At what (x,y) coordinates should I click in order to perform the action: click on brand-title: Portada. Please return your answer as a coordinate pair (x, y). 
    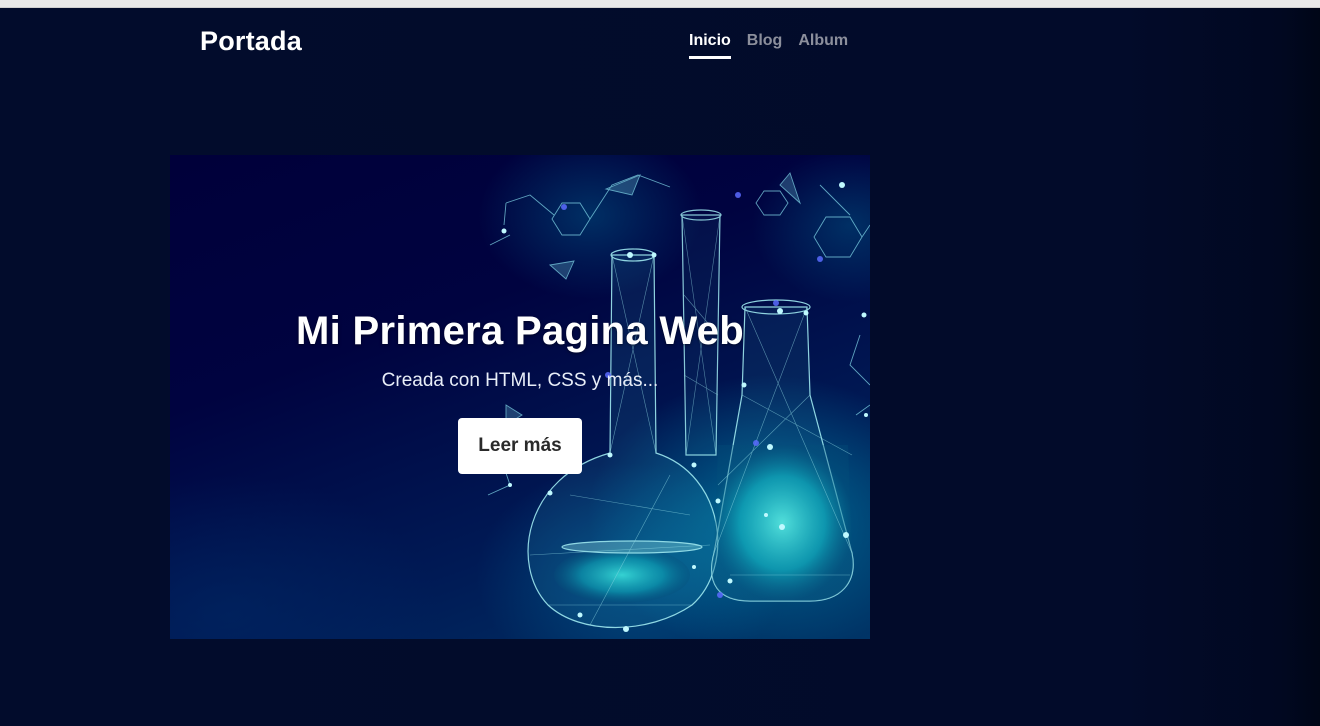
    Looking at the image, I should click on (251, 41).